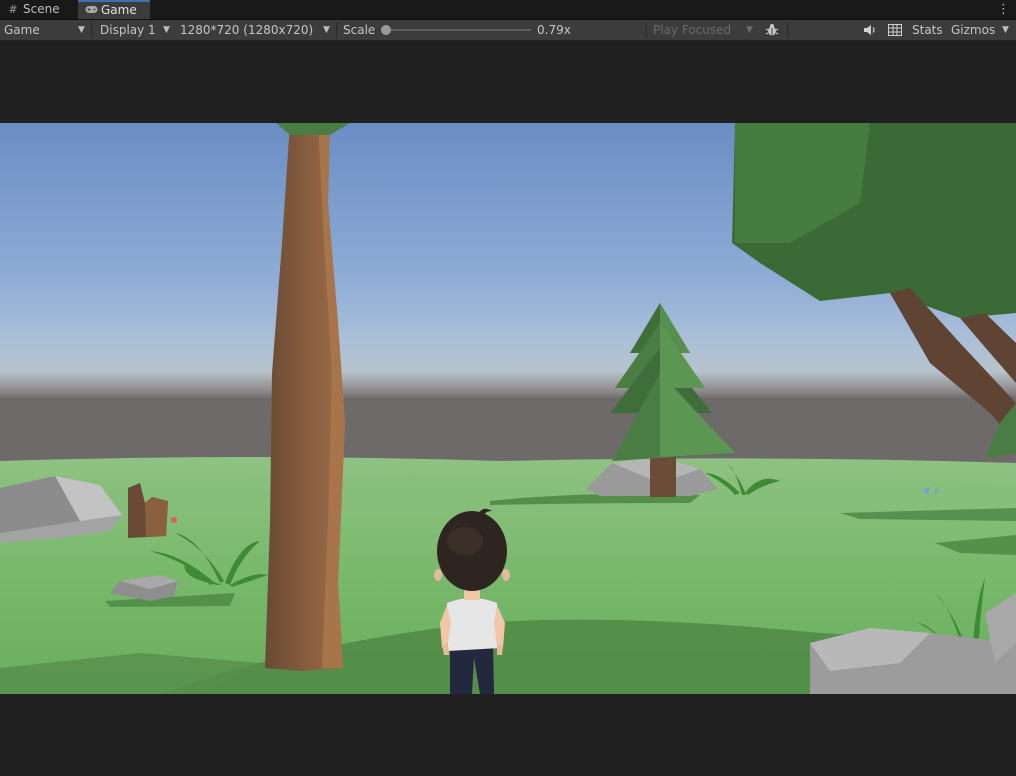 This screenshot has height=776, width=1016. What do you see at coordinates (1003, 9) in the screenshot?
I see `kebab-menu-icon: ⋮` at bounding box center [1003, 9].